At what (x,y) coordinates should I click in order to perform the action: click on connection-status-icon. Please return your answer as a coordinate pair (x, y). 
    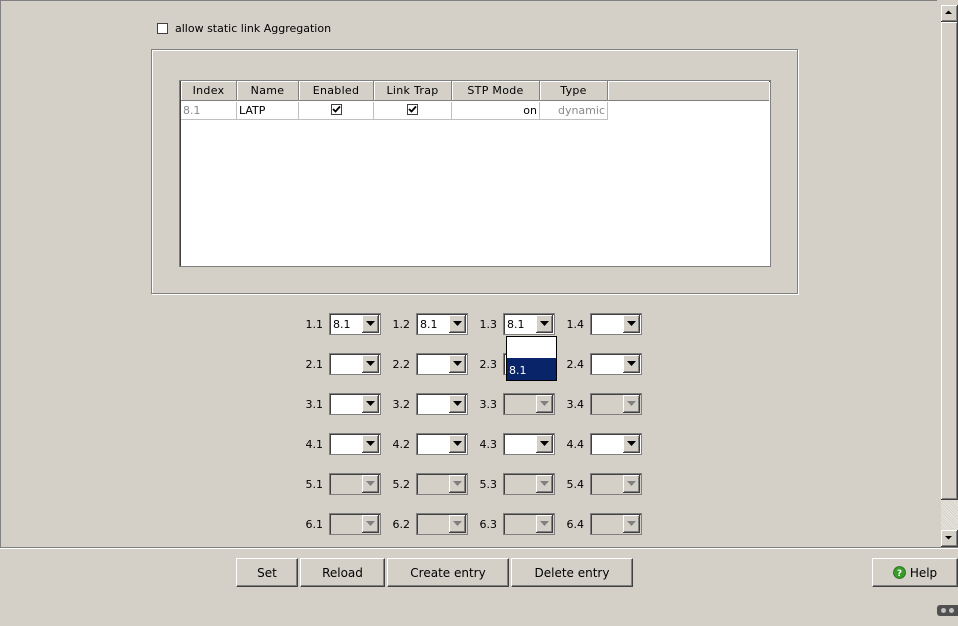
    Looking at the image, I should click on (947, 610).